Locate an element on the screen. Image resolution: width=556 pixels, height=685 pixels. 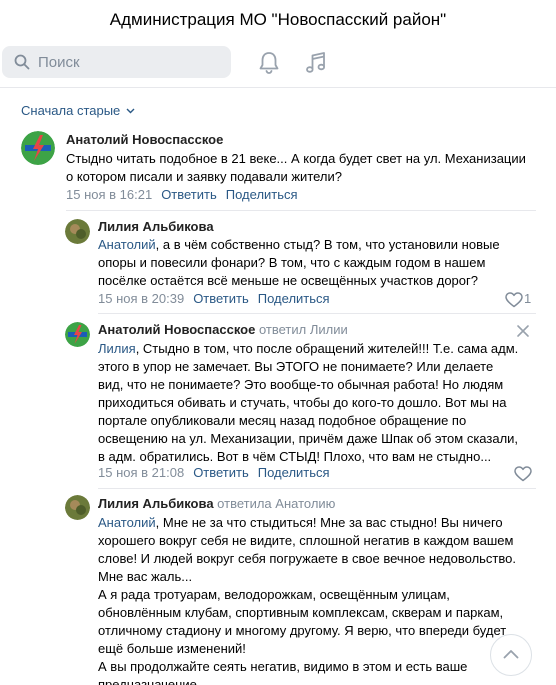
comment-author: Анатолий Новоспасское ответил Лилии is located at coordinates (223, 329).